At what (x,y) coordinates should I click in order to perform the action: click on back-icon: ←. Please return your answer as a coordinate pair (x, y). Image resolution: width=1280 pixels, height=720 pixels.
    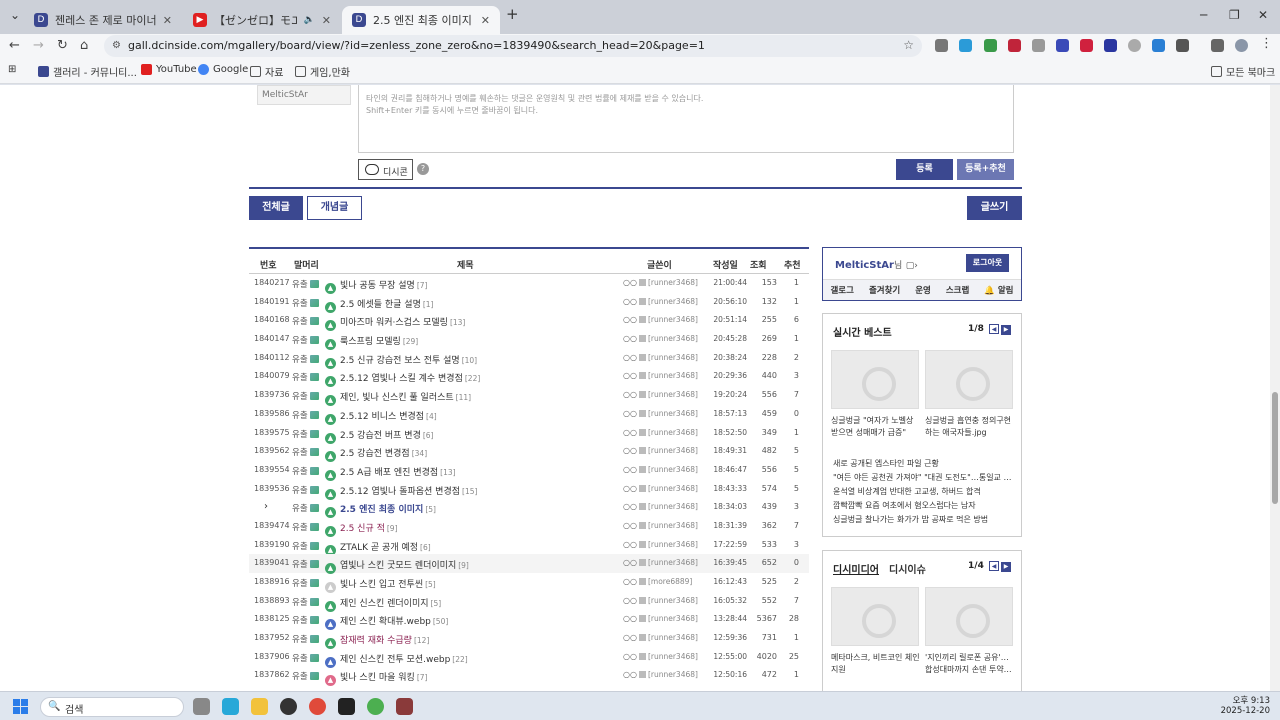
    Looking at the image, I should click on (14, 45).